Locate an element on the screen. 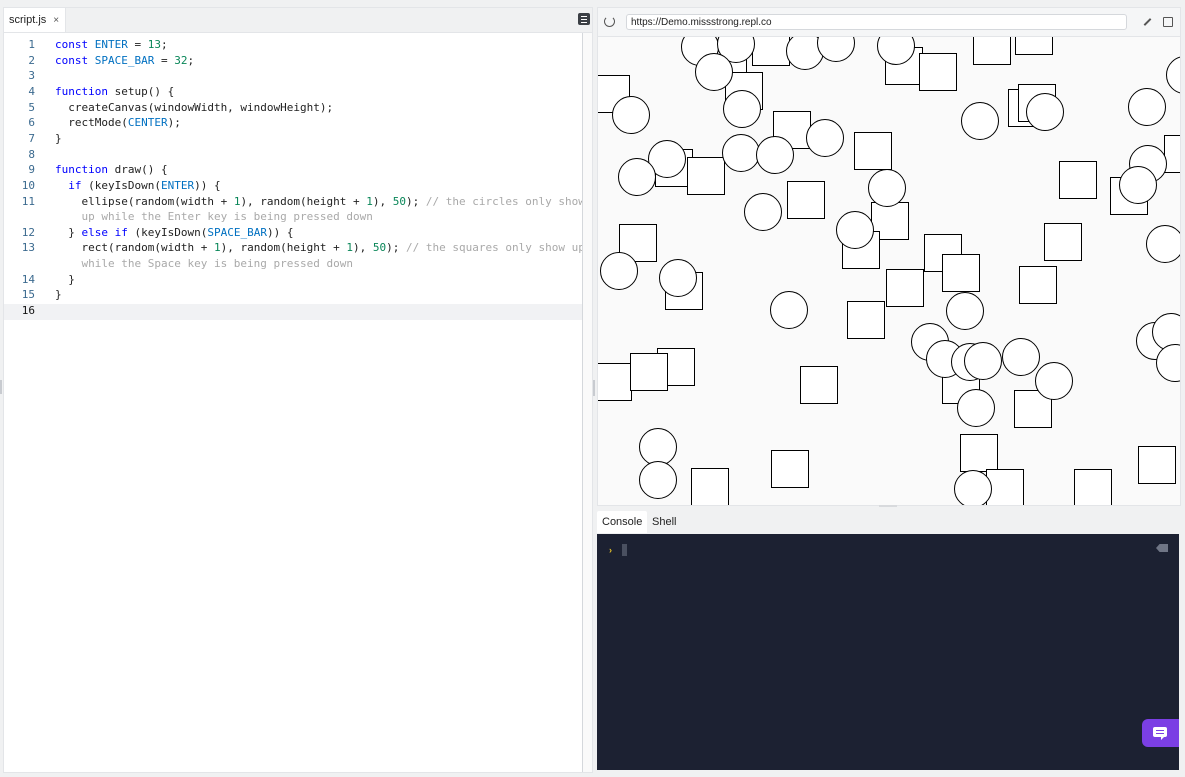  line-number: 8 is located at coordinates (31, 154).